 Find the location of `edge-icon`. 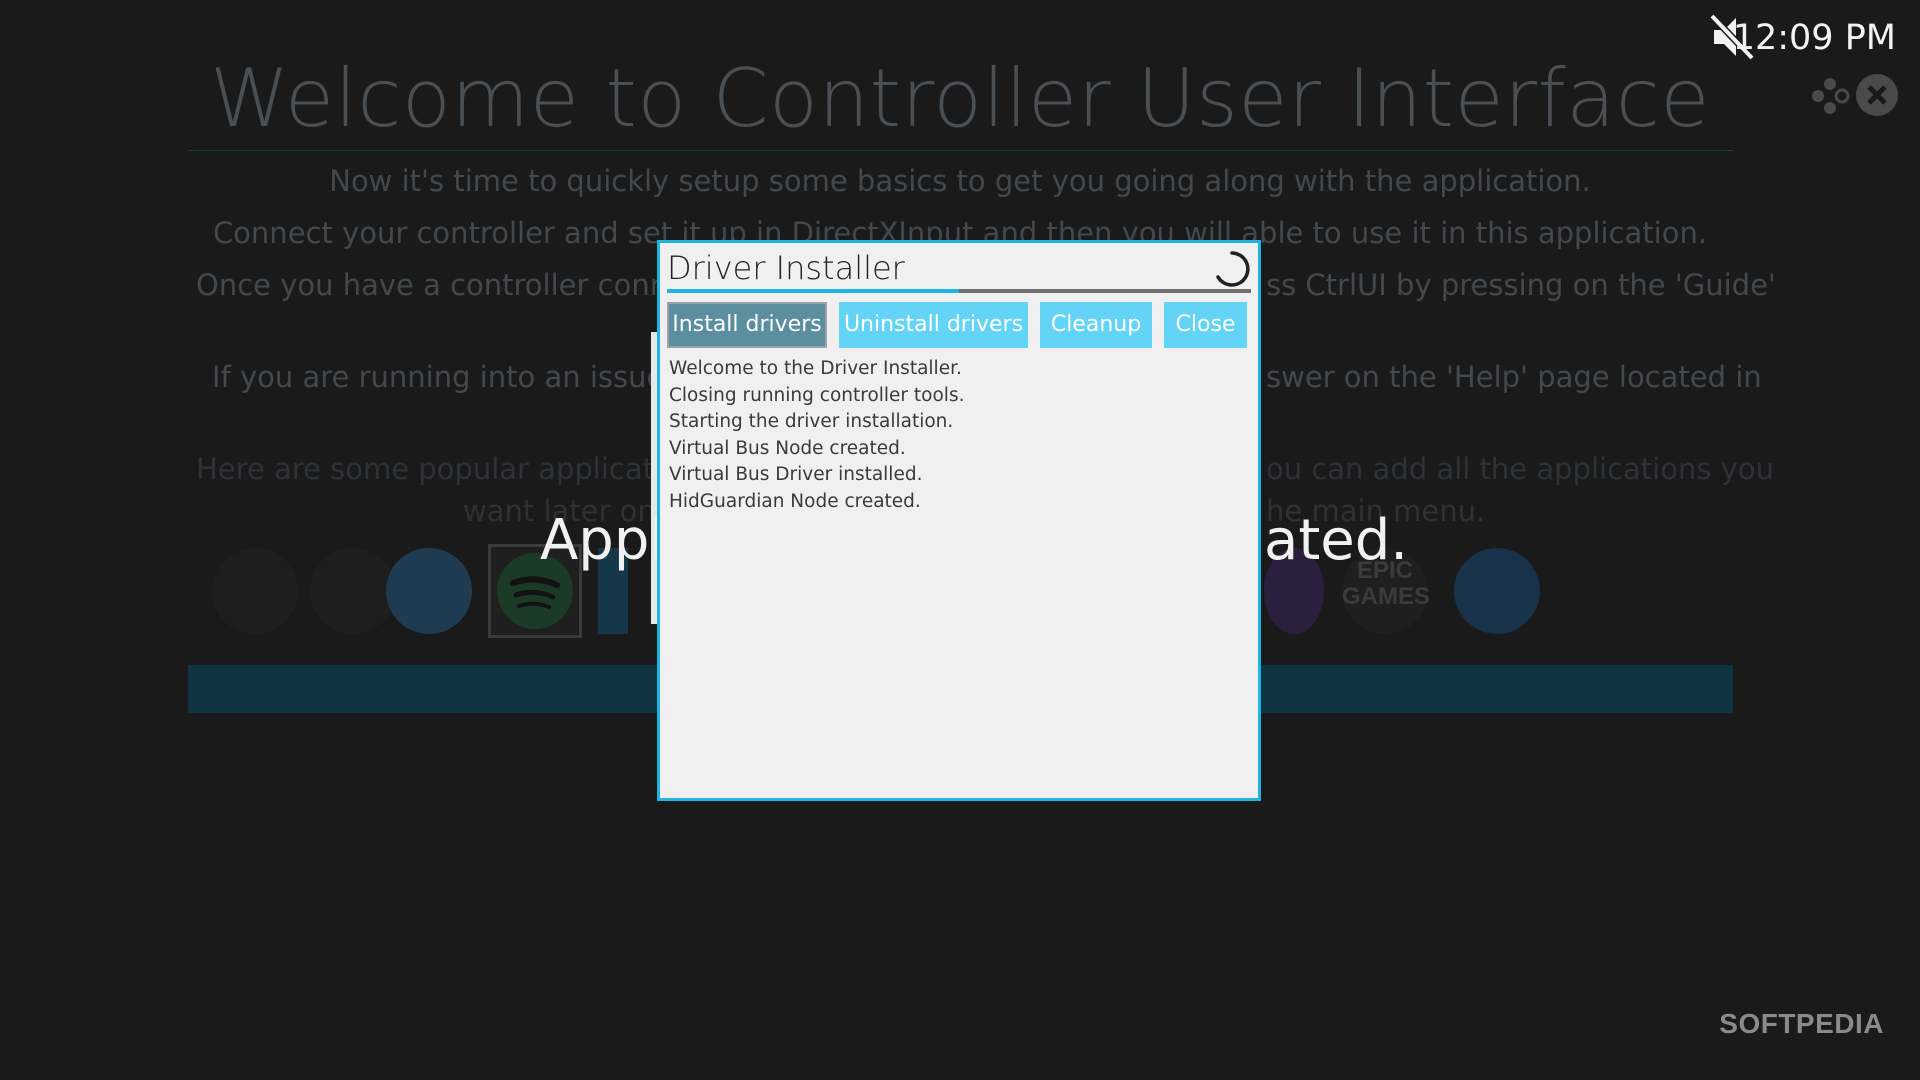

edge-icon is located at coordinates (429, 591).